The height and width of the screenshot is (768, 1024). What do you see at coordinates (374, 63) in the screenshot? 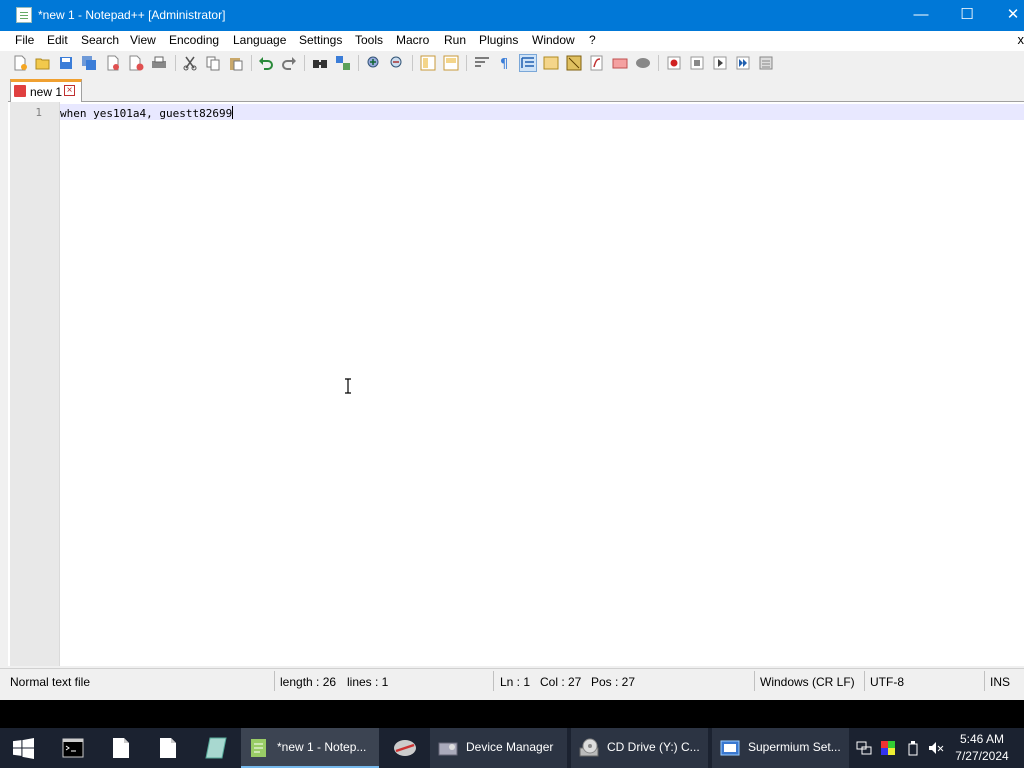
I see `zoom-in-icon` at bounding box center [374, 63].